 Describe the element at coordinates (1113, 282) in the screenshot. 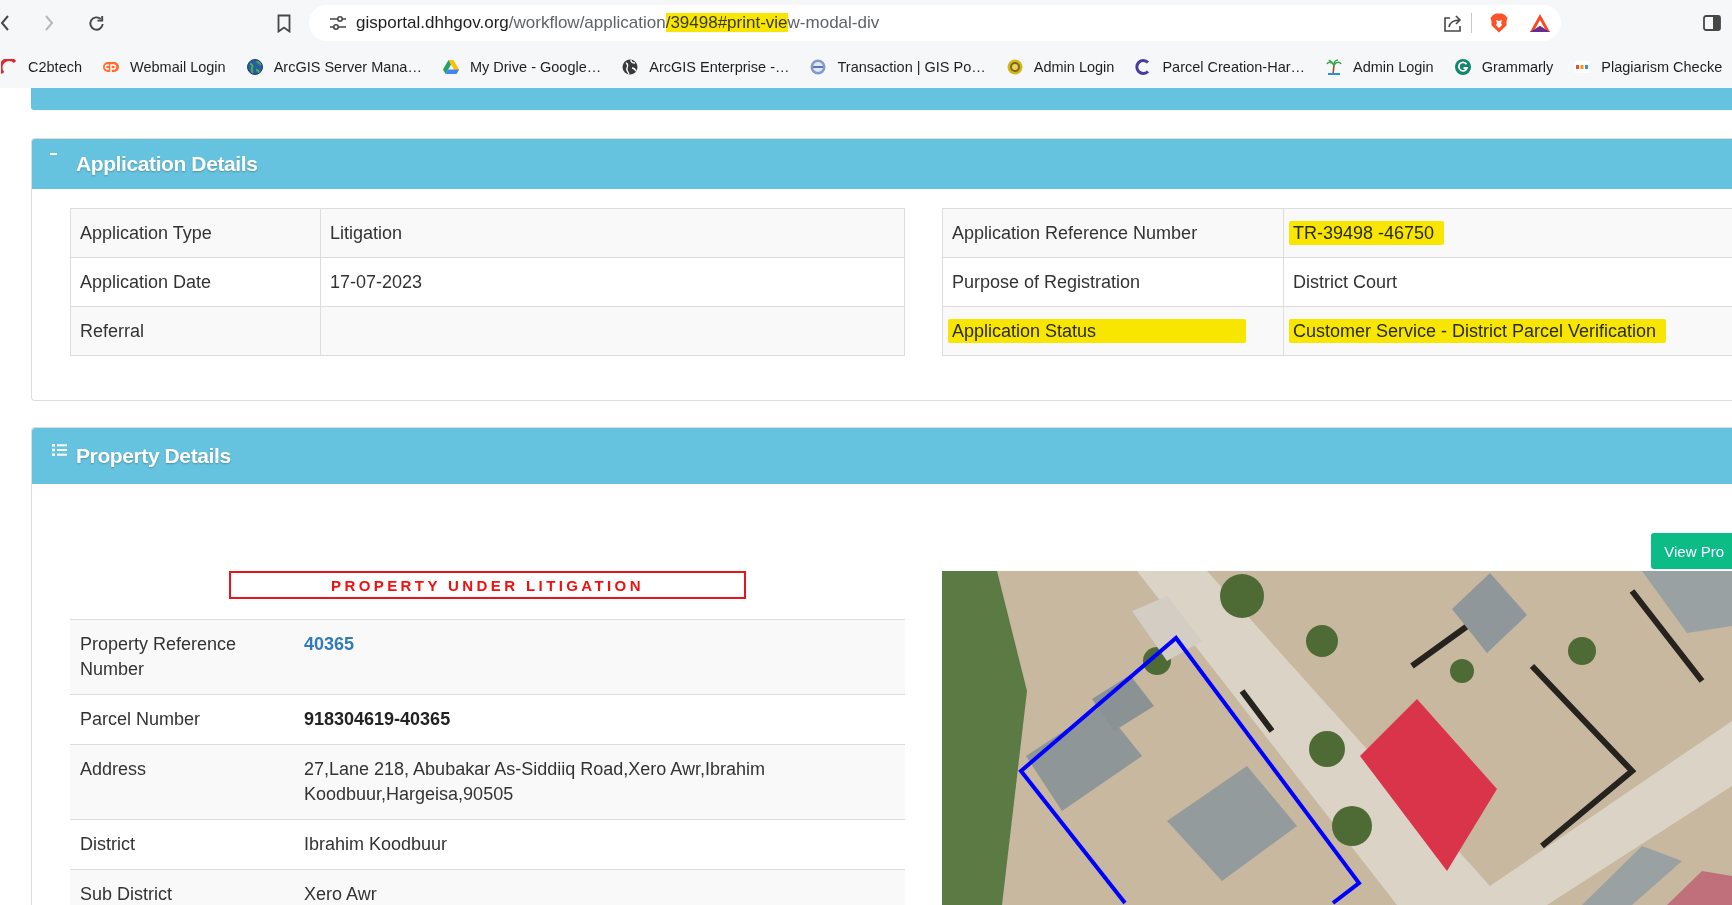

I see `field-label: Purpose of Registration` at that location.